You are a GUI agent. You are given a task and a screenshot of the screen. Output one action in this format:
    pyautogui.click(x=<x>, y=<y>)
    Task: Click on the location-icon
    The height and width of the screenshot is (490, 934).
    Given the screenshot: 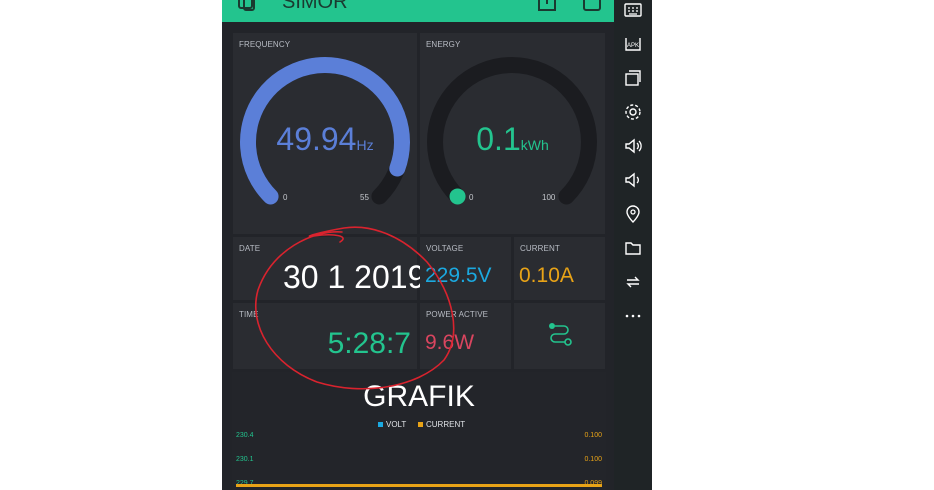 What is the action you would take?
    pyautogui.click(x=633, y=214)
    